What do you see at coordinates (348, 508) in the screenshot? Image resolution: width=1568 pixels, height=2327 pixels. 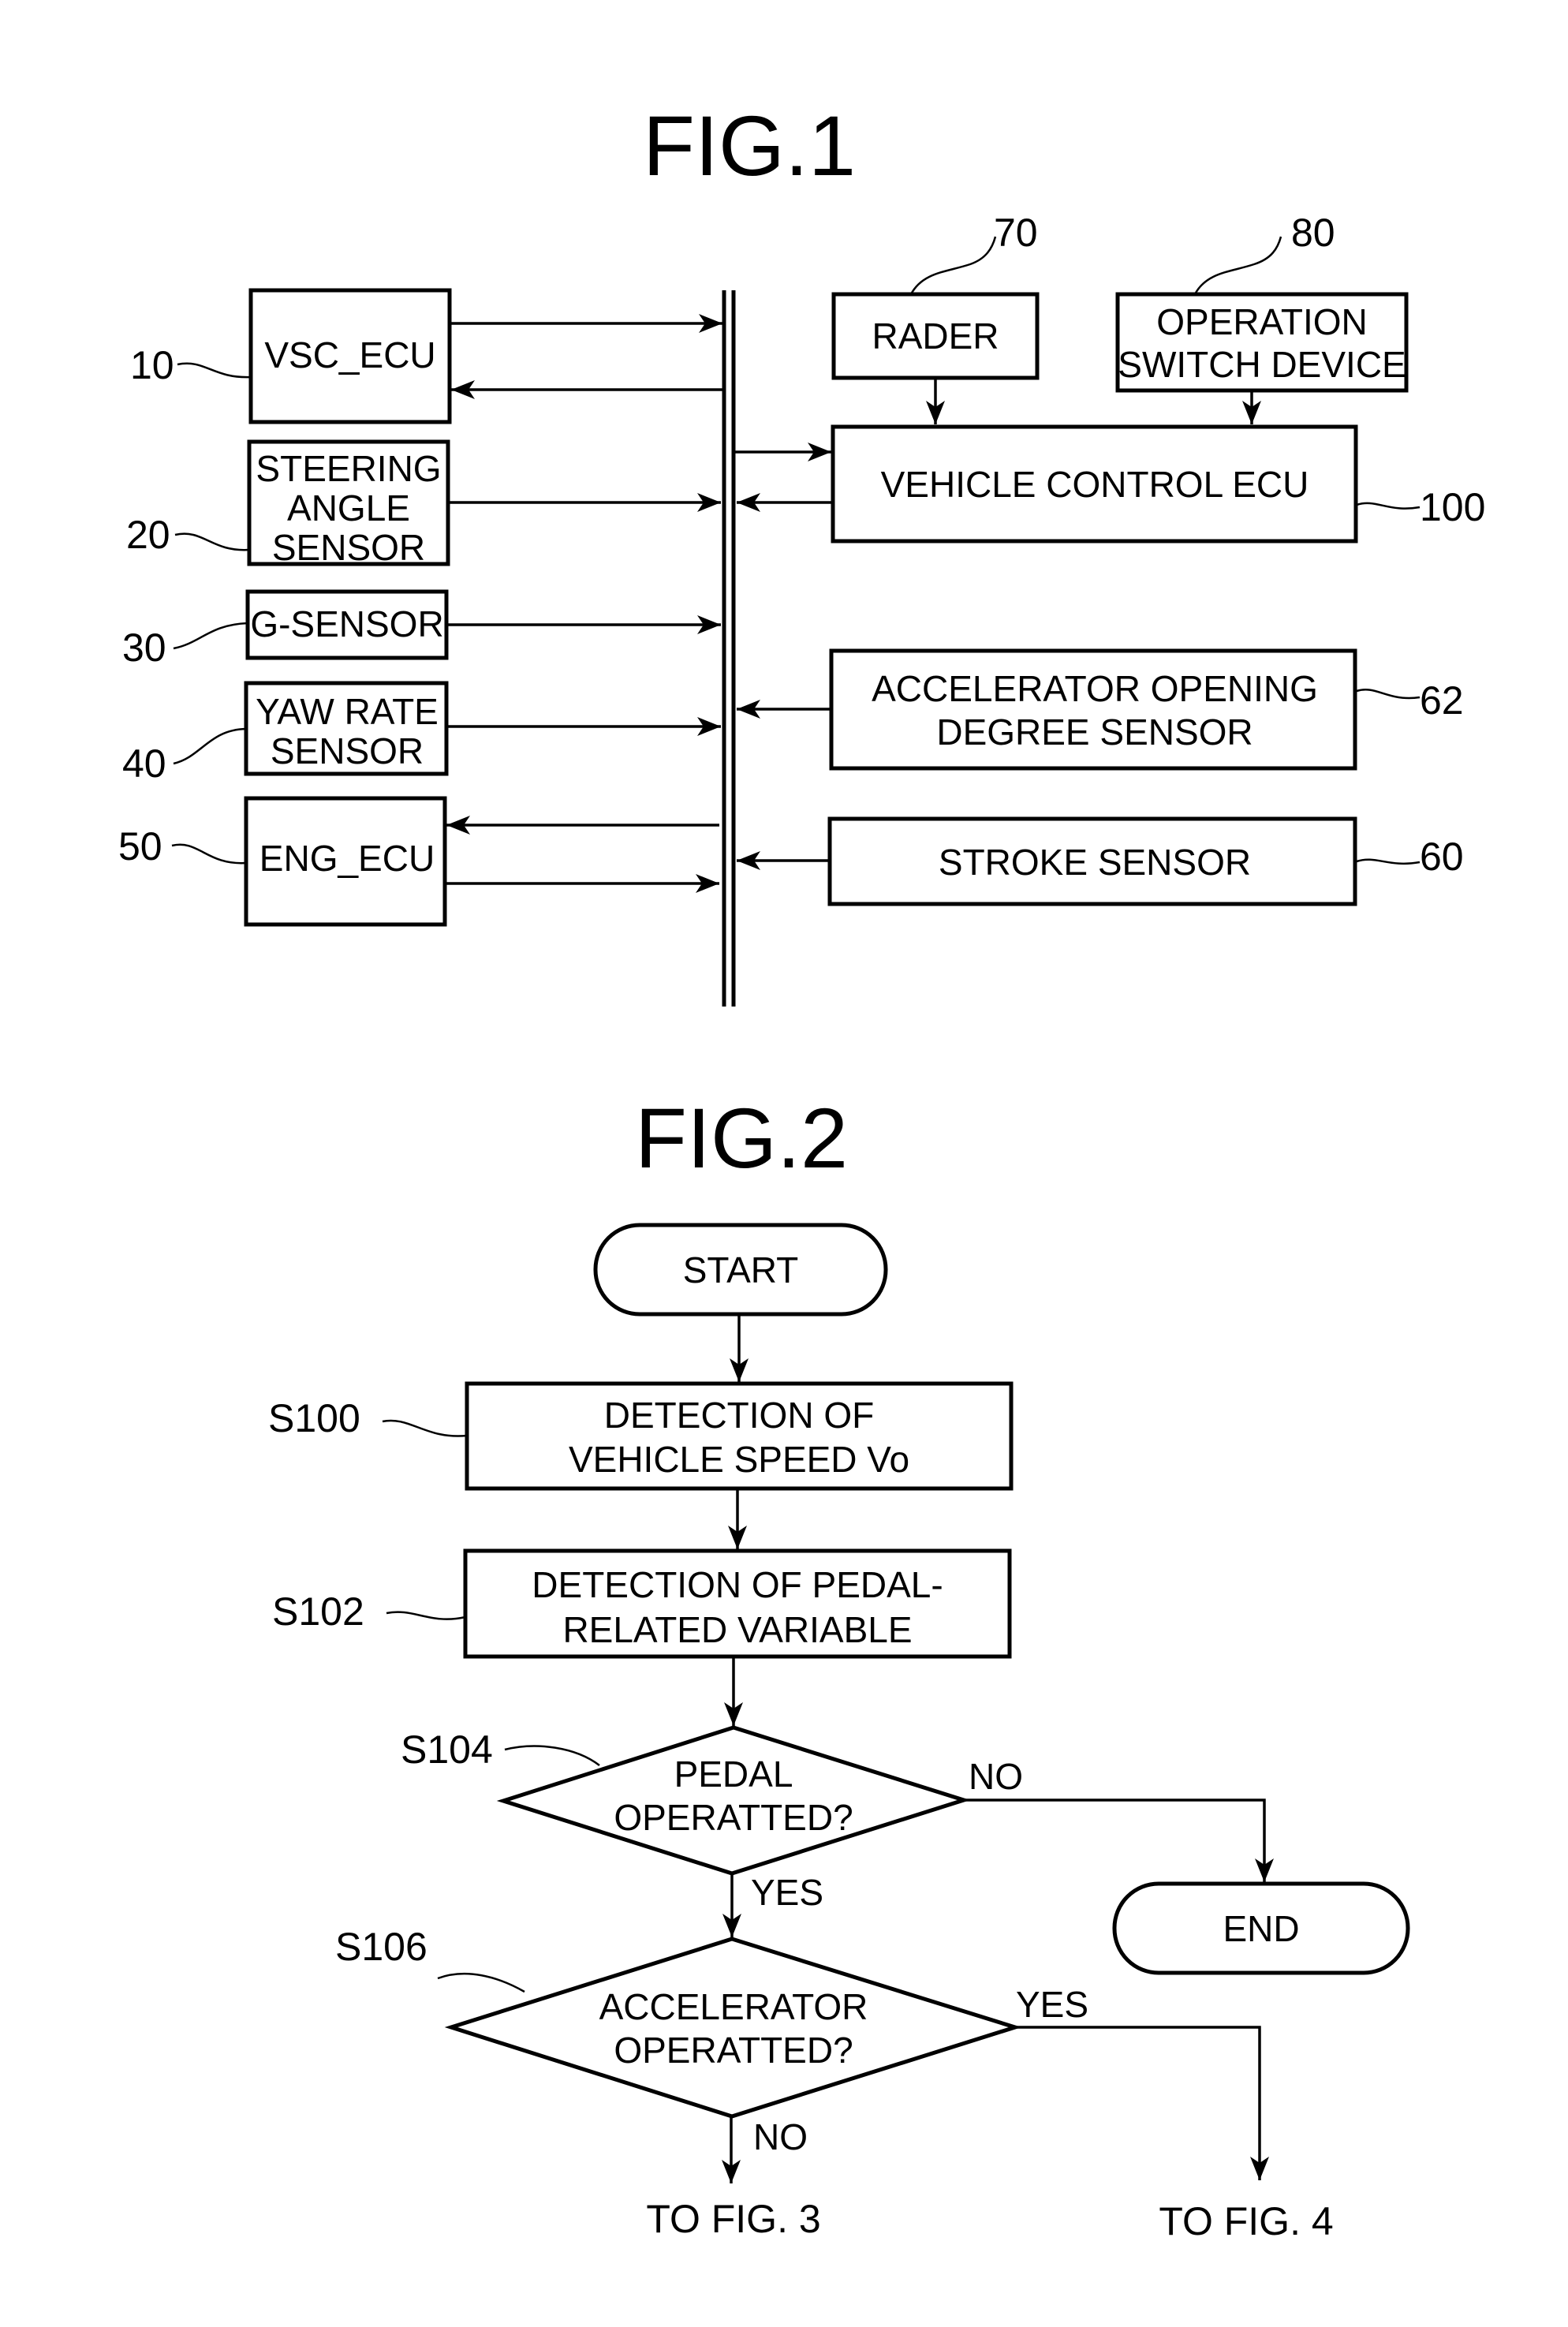 I see `block-label: ANGLE` at bounding box center [348, 508].